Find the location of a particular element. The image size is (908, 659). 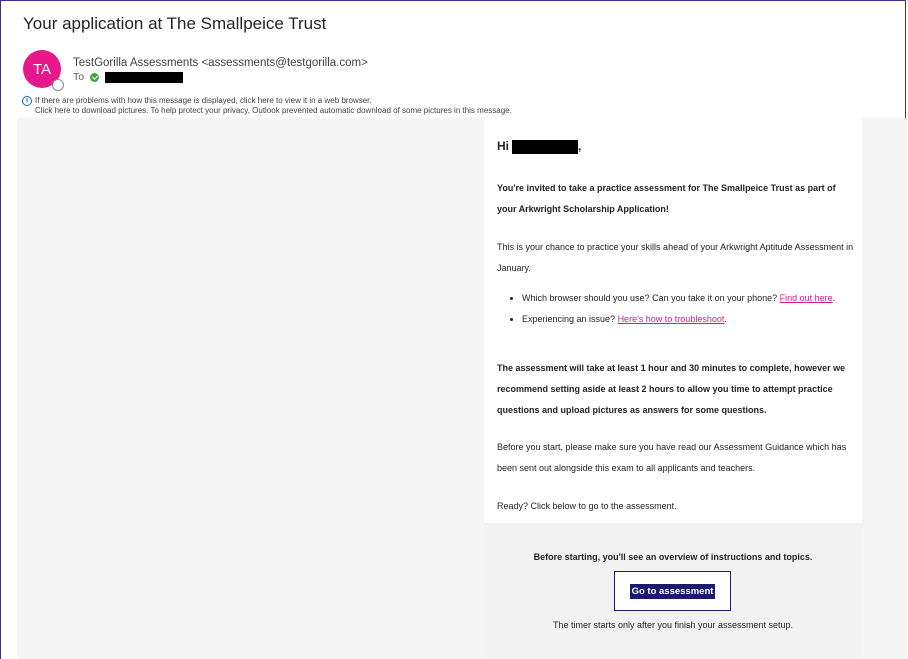

redacted-name is located at coordinates (545, 146).